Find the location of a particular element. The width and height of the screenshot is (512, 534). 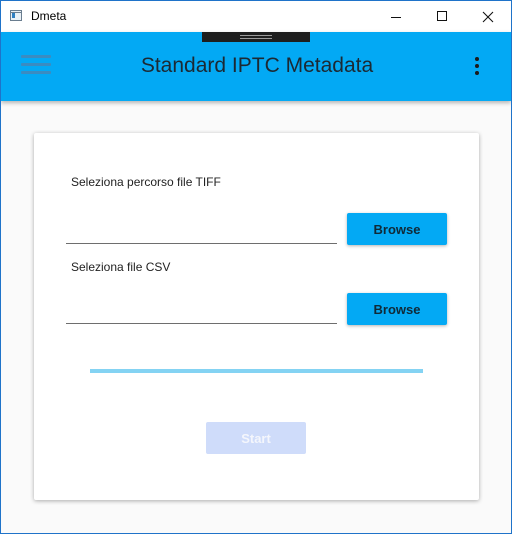

progress-fill is located at coordinates (256, 371).